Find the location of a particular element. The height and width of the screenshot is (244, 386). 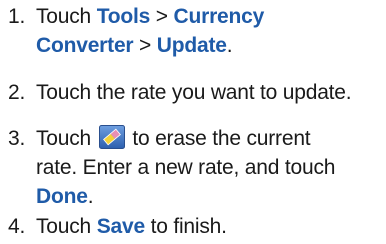

step-number: 4. is located at coordinates (17, 226).